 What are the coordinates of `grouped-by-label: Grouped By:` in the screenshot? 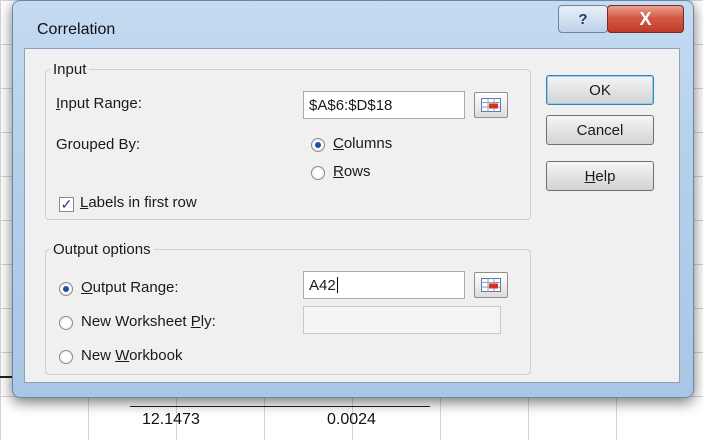 It's located at (98, 144).